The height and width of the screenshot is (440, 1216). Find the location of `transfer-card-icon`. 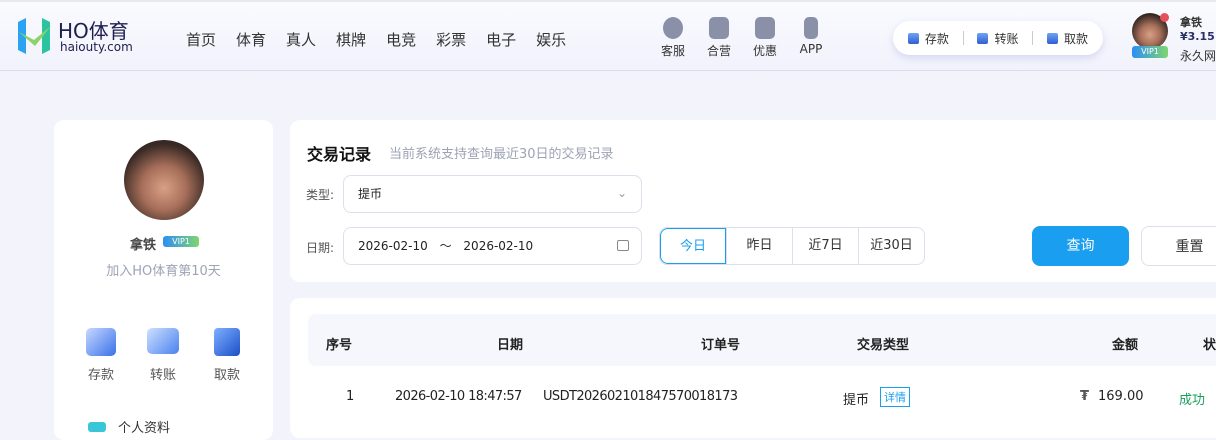

transfer-card-icon is located at coordinates (163, 341).